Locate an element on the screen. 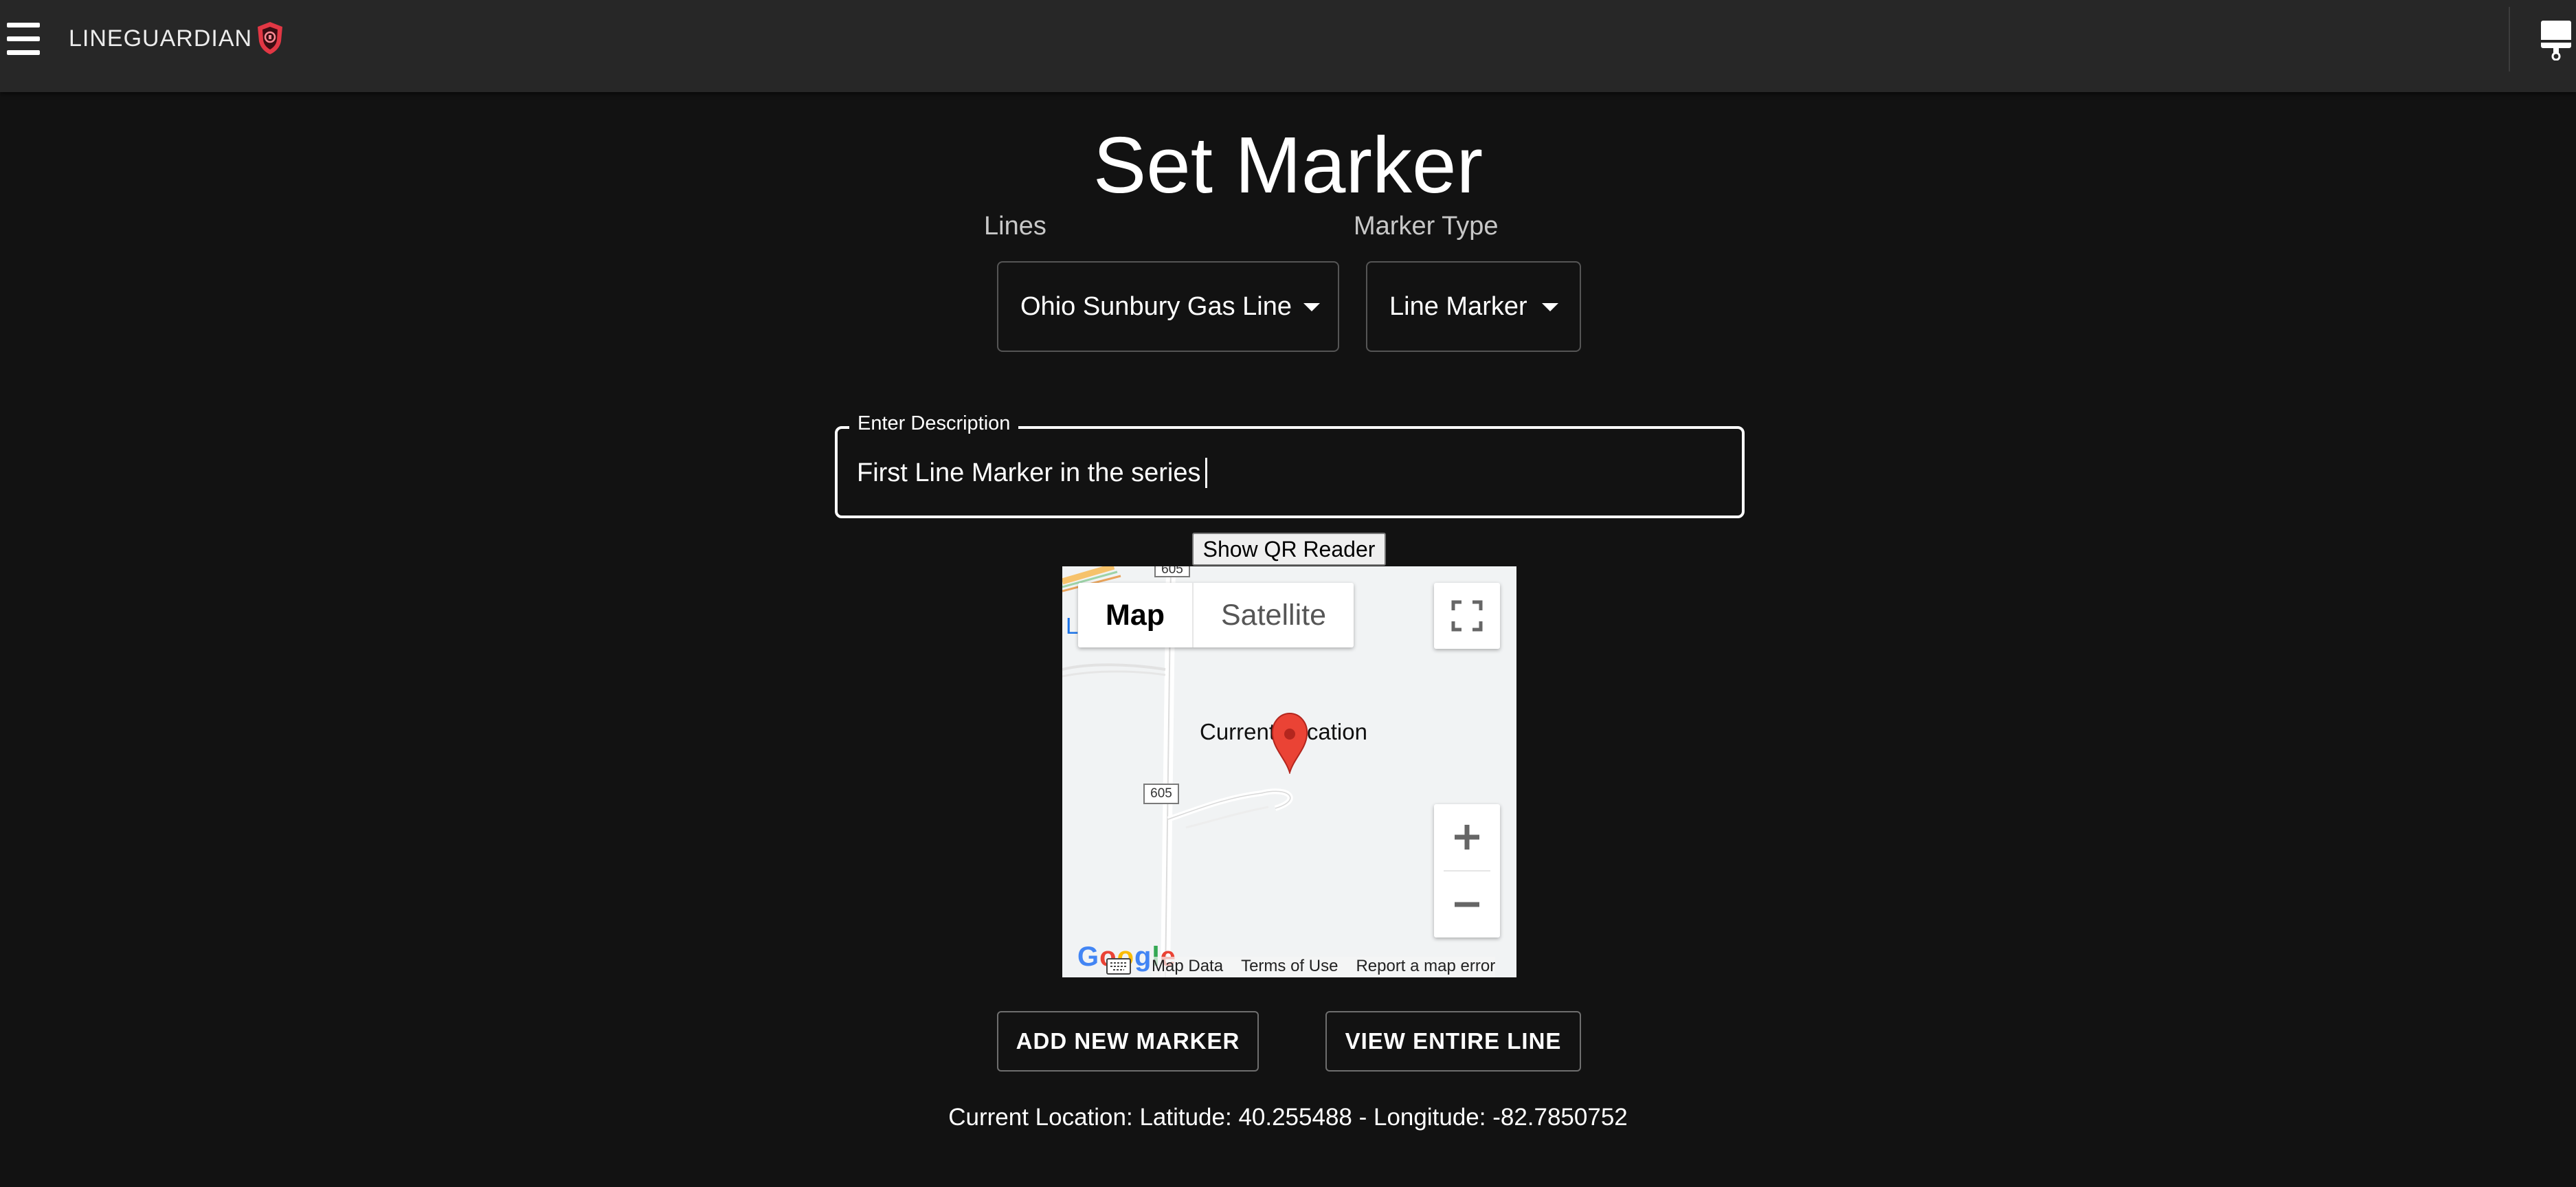 The height and width of the screenshot is (1187, 2576). lines-select: Ohio Sunbury Gas Line is located at coordinates (1168, 306).